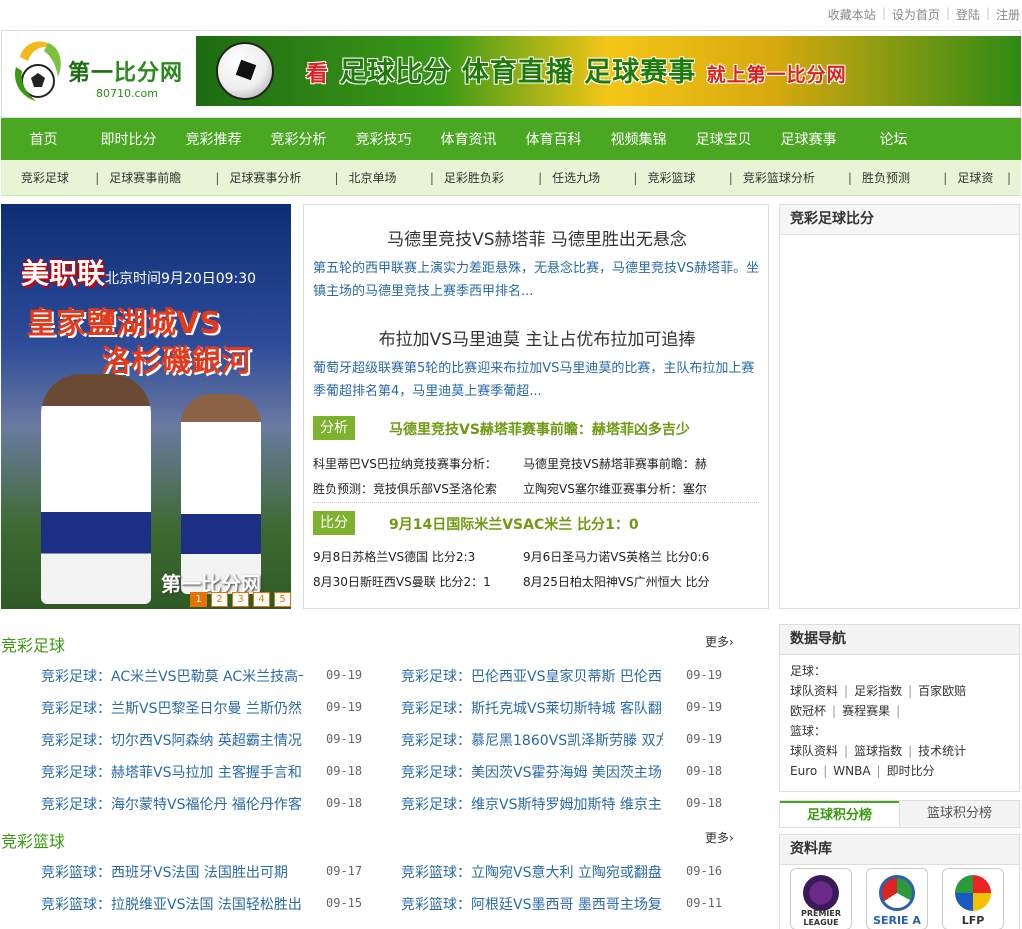  Describe the element at coordinates (172, 740) in the screenshot. I see `news-item: 竞彩足球：切尔西VS阿森纳 英超霸主情况` at that location.